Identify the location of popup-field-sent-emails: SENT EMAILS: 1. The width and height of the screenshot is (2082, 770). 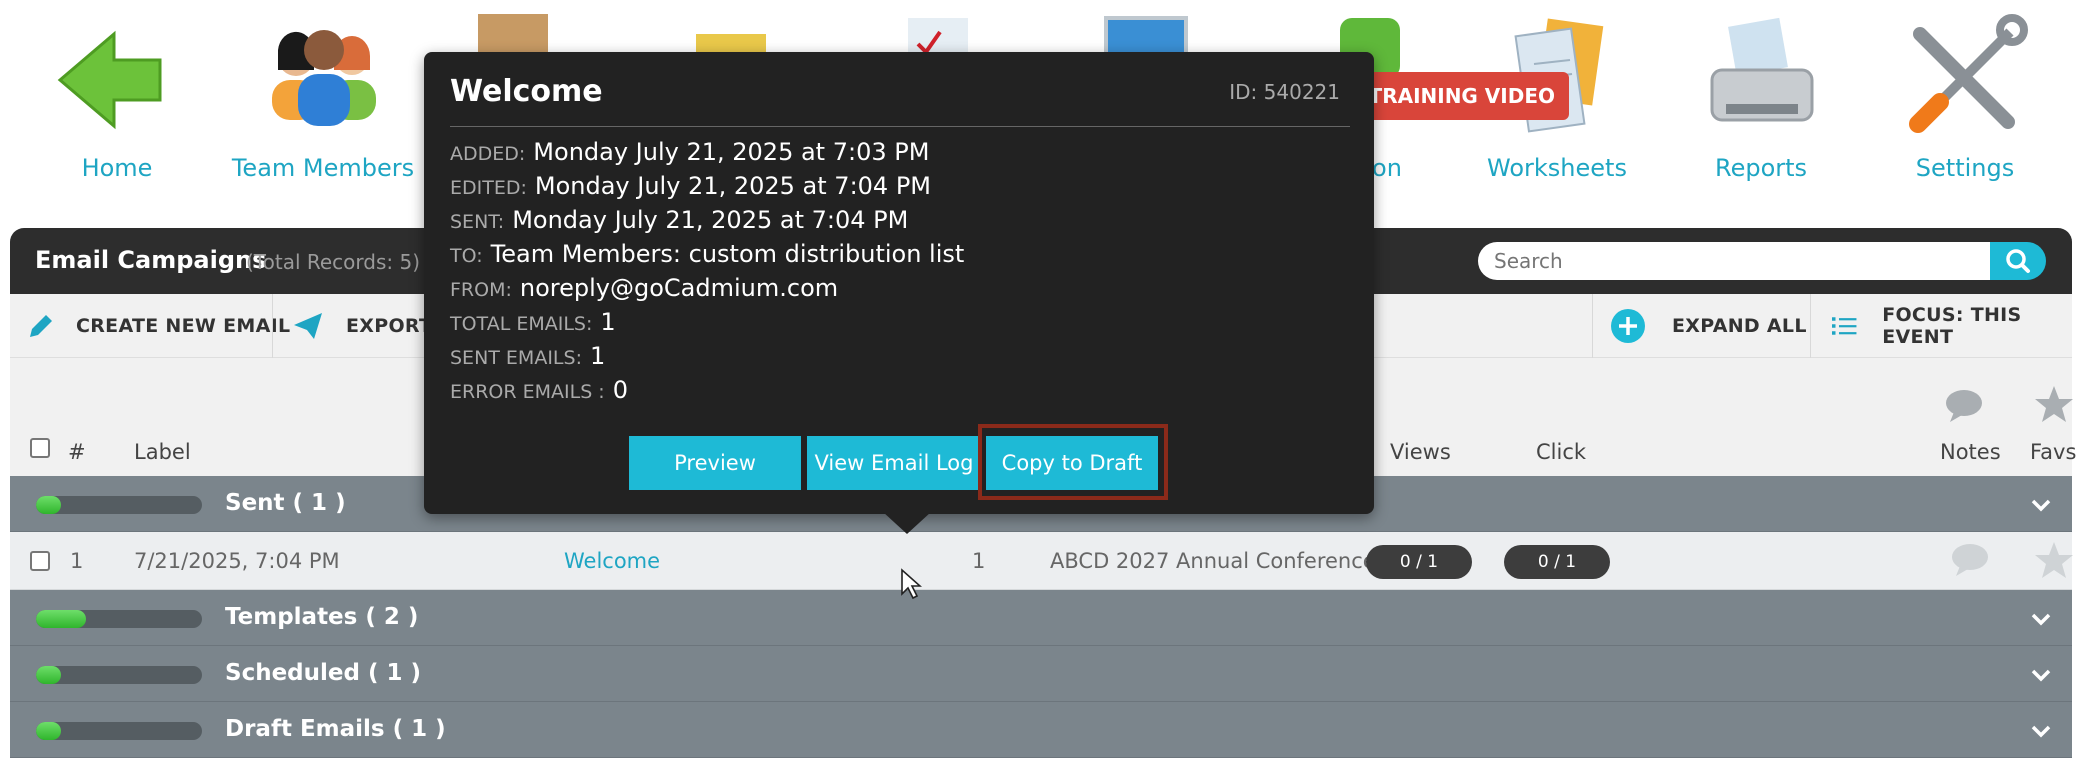
(527, 359).